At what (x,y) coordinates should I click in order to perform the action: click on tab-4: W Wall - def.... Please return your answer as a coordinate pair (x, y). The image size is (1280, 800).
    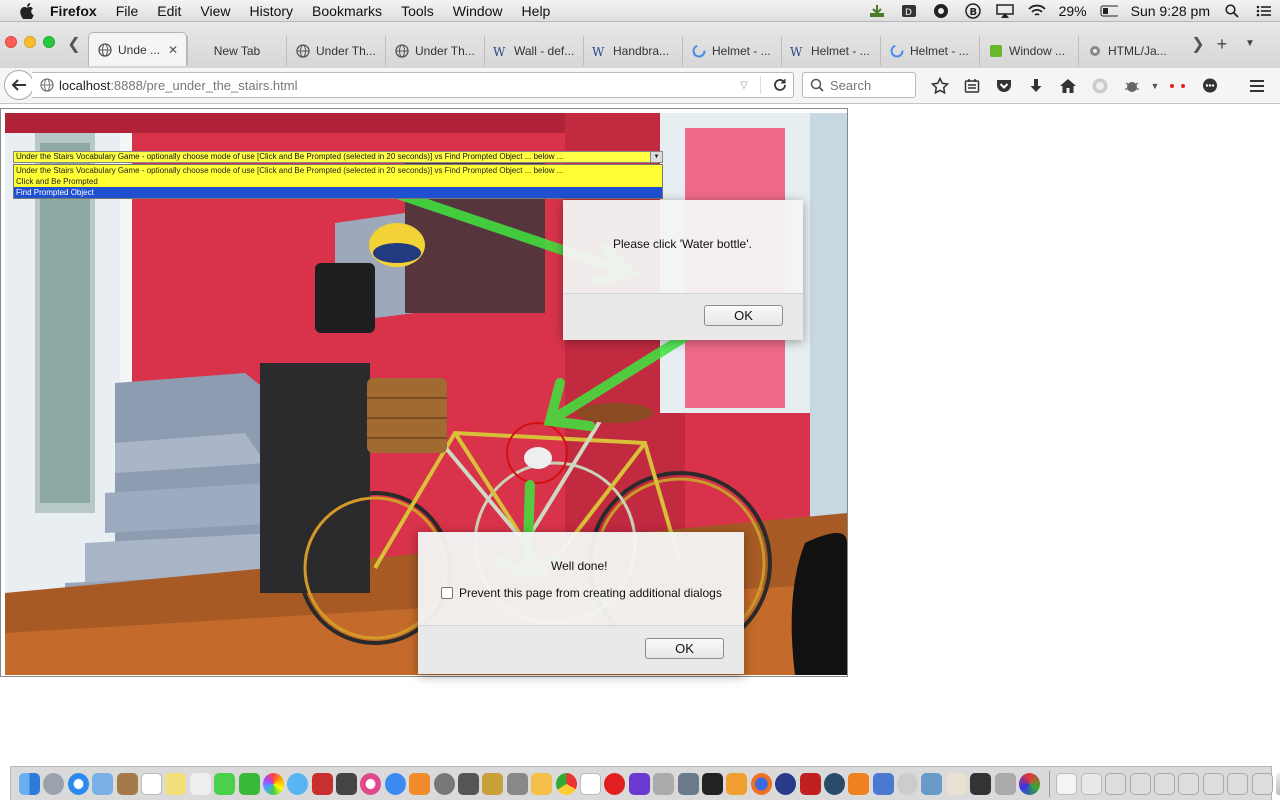
    Looking at the image, I should click on (533, 51).